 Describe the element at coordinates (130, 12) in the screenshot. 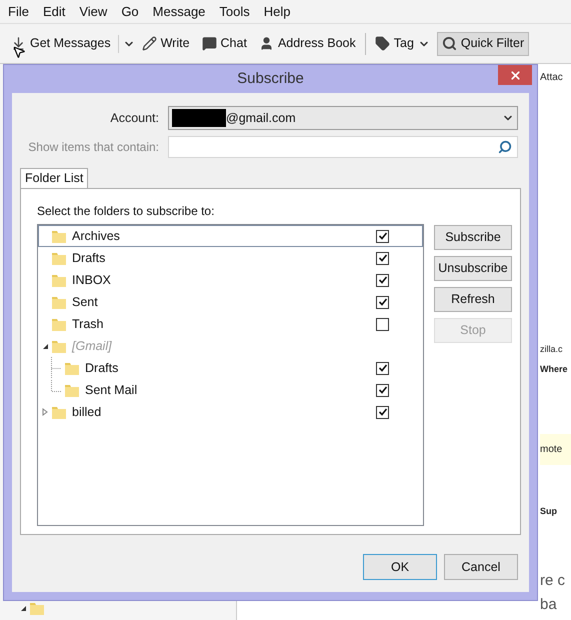

I see `menu-item: Go` at that location.